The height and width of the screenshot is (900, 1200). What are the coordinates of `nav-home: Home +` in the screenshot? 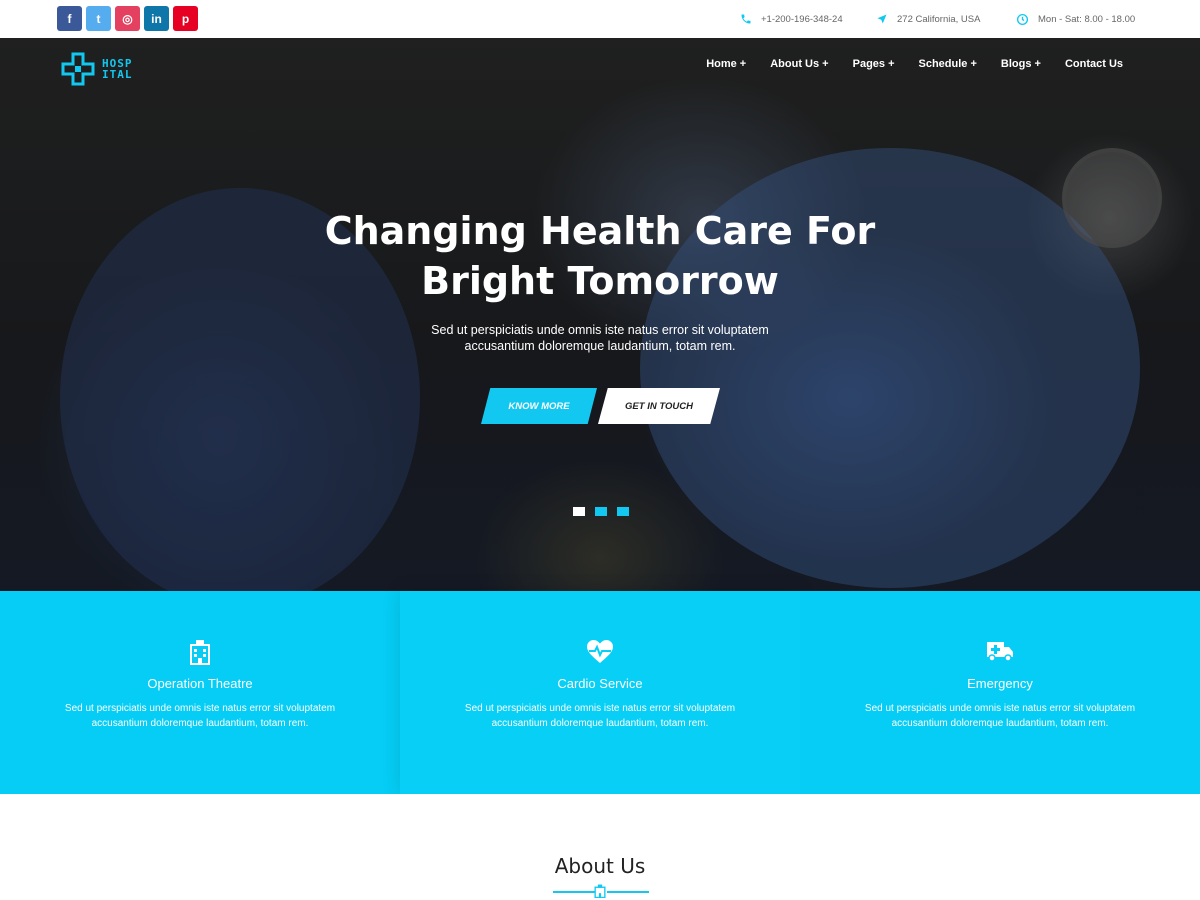 It's located at (726, 64).